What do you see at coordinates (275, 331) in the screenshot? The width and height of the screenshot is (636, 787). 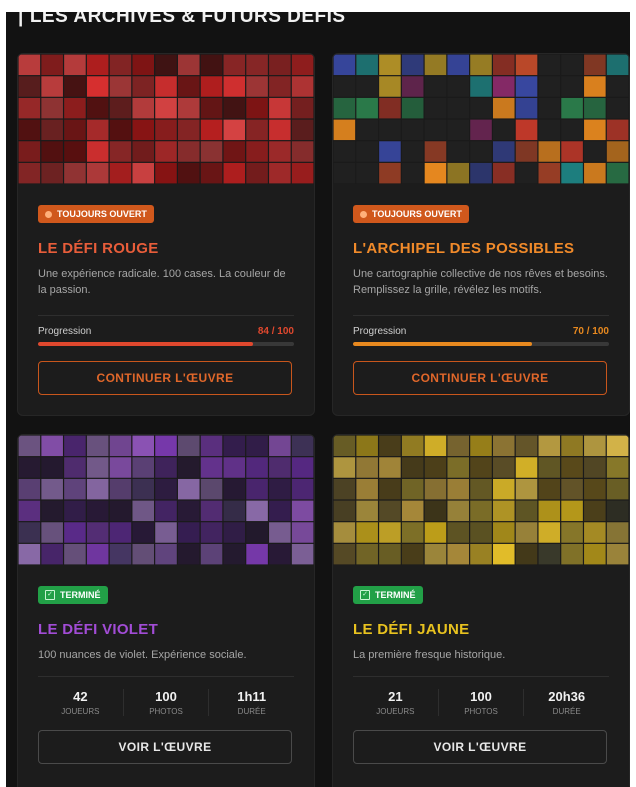 I see `progress-value: 84 / 100` at bounding box center [275, 331].